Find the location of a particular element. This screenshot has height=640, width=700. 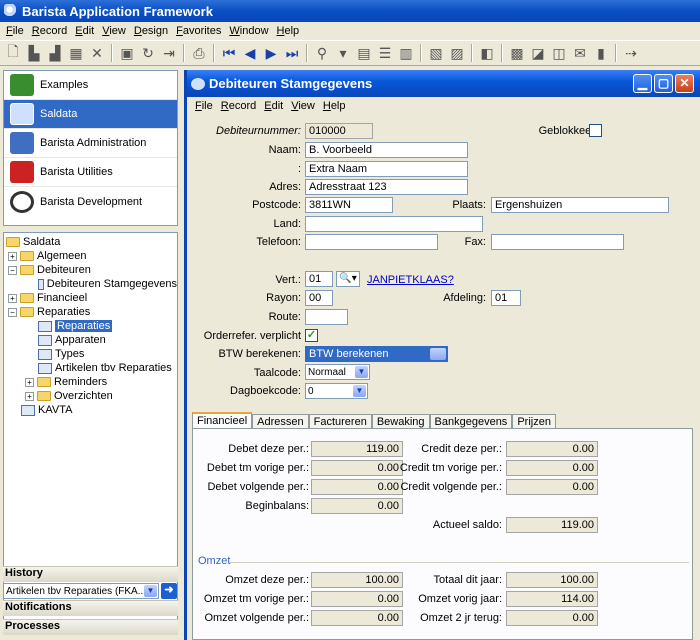

dagboekcode-select: 0 ▼ is located at coordinates (336, 391).